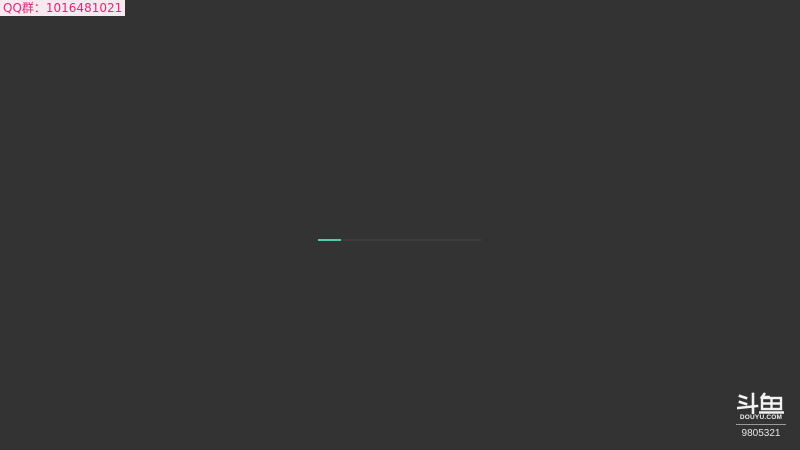 Image resolution: width=800 pixels, height=450 pixels. What do you see at coordinates (329, 240) in the screenshot?
I see `loading-progress-fill` at bounding box center [329, 240].